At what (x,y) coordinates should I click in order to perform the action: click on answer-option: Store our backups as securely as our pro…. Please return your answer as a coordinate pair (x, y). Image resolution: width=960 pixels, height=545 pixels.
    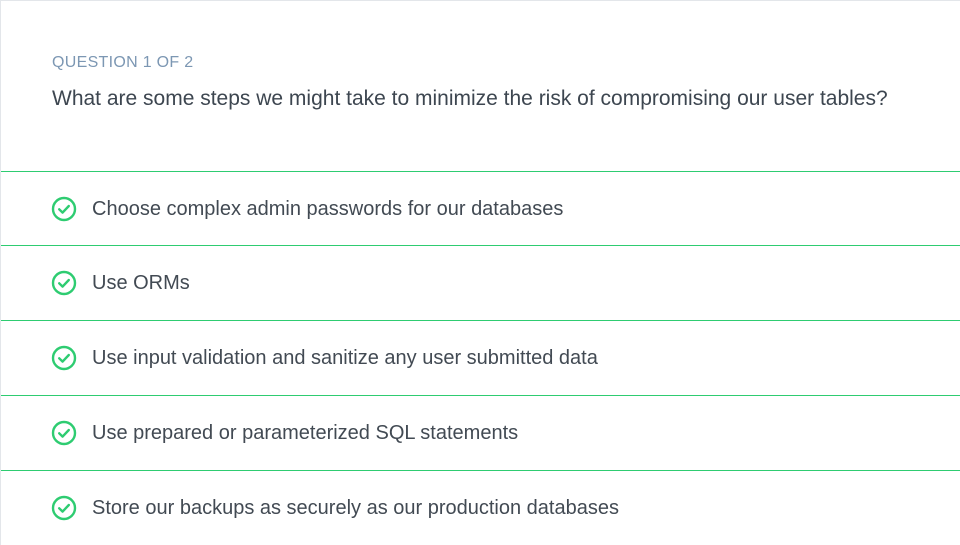
    Looking at the image, I should click on (480, 507).